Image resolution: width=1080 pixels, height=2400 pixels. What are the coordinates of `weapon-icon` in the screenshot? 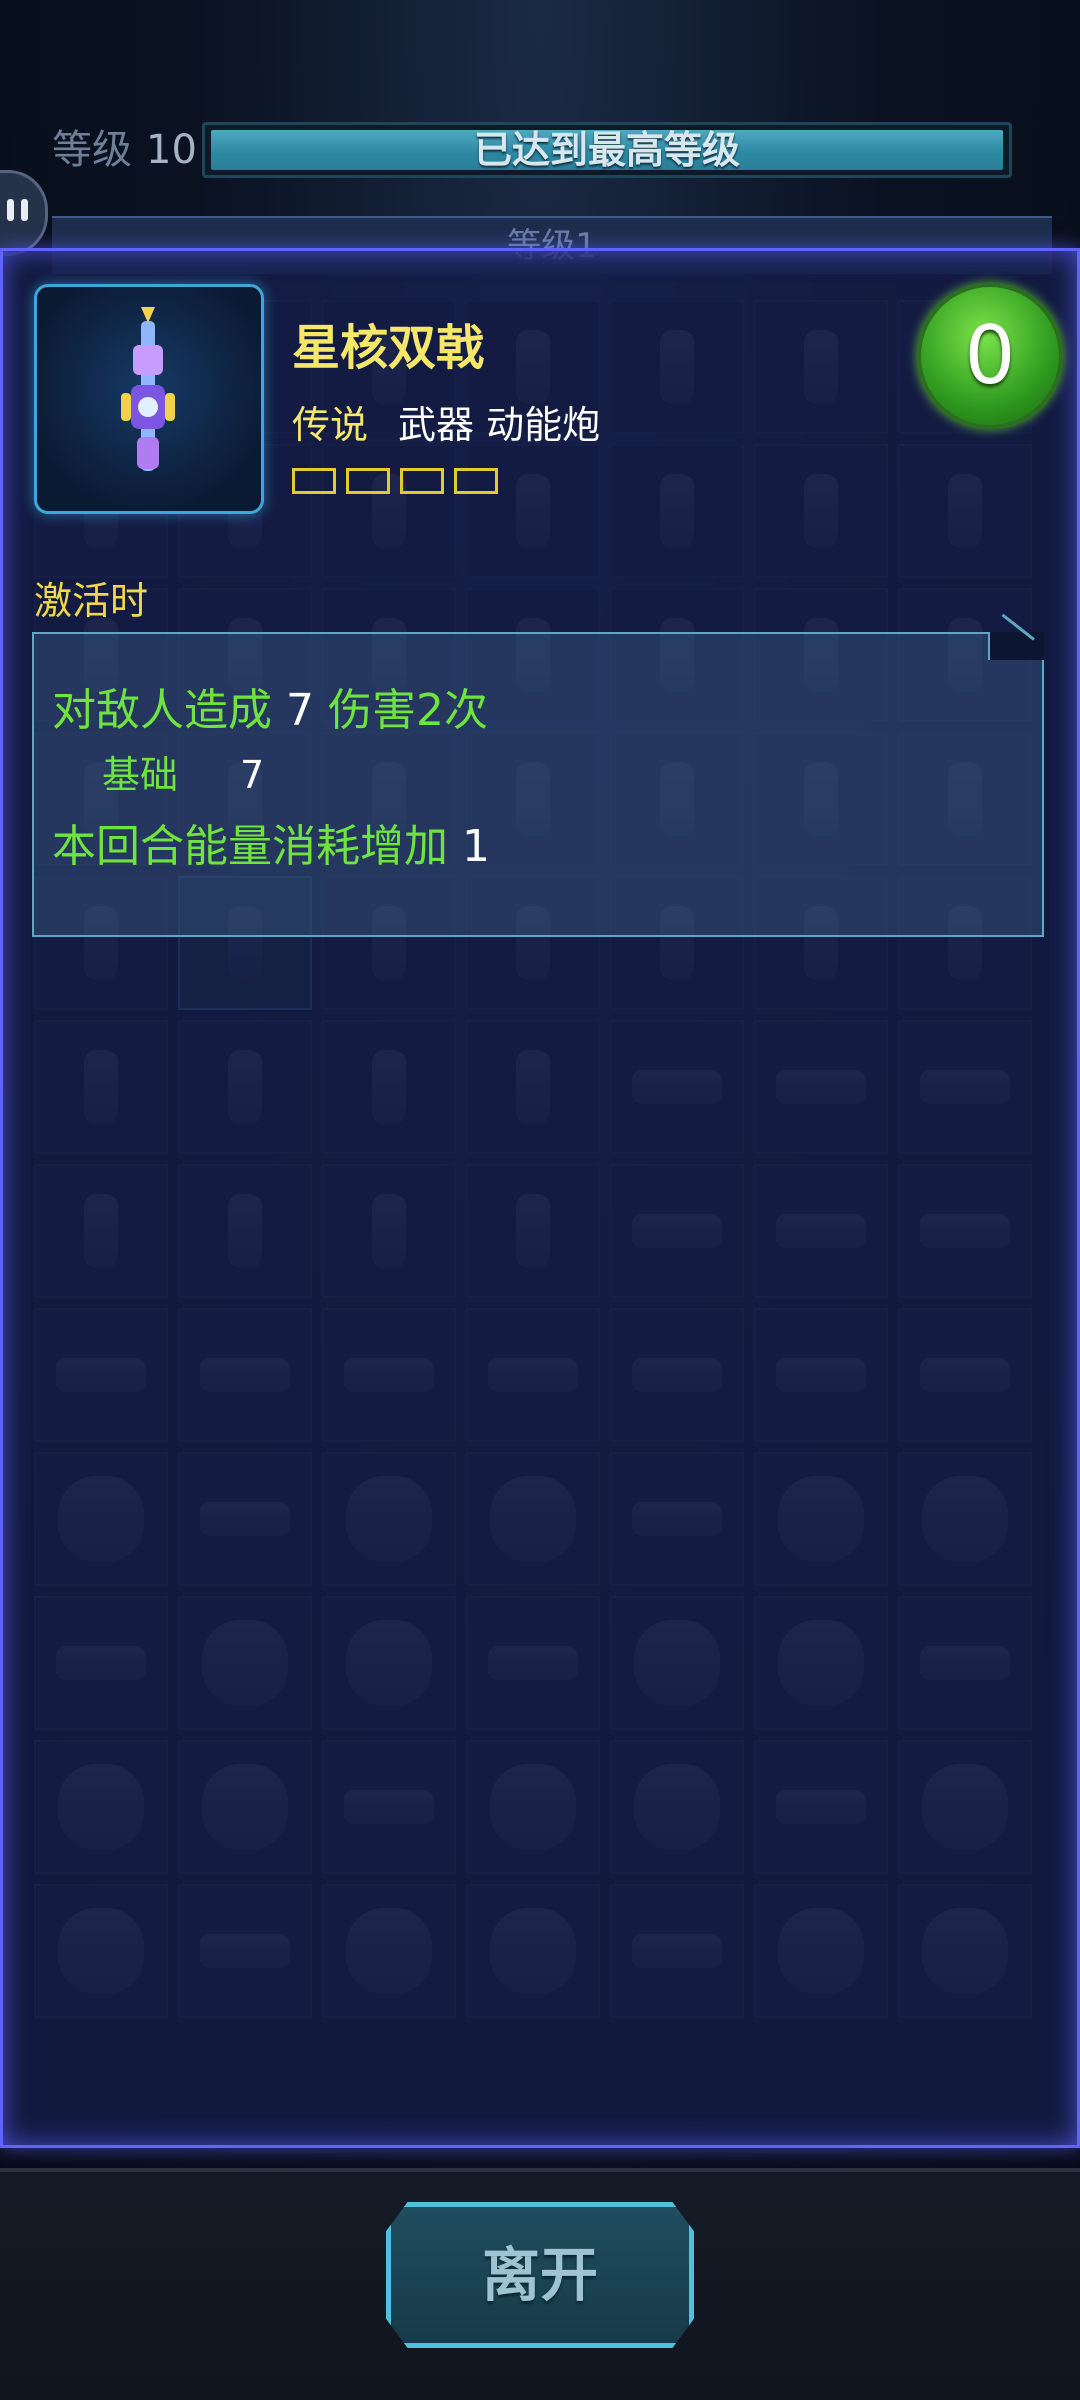 It's located at (148, 389).